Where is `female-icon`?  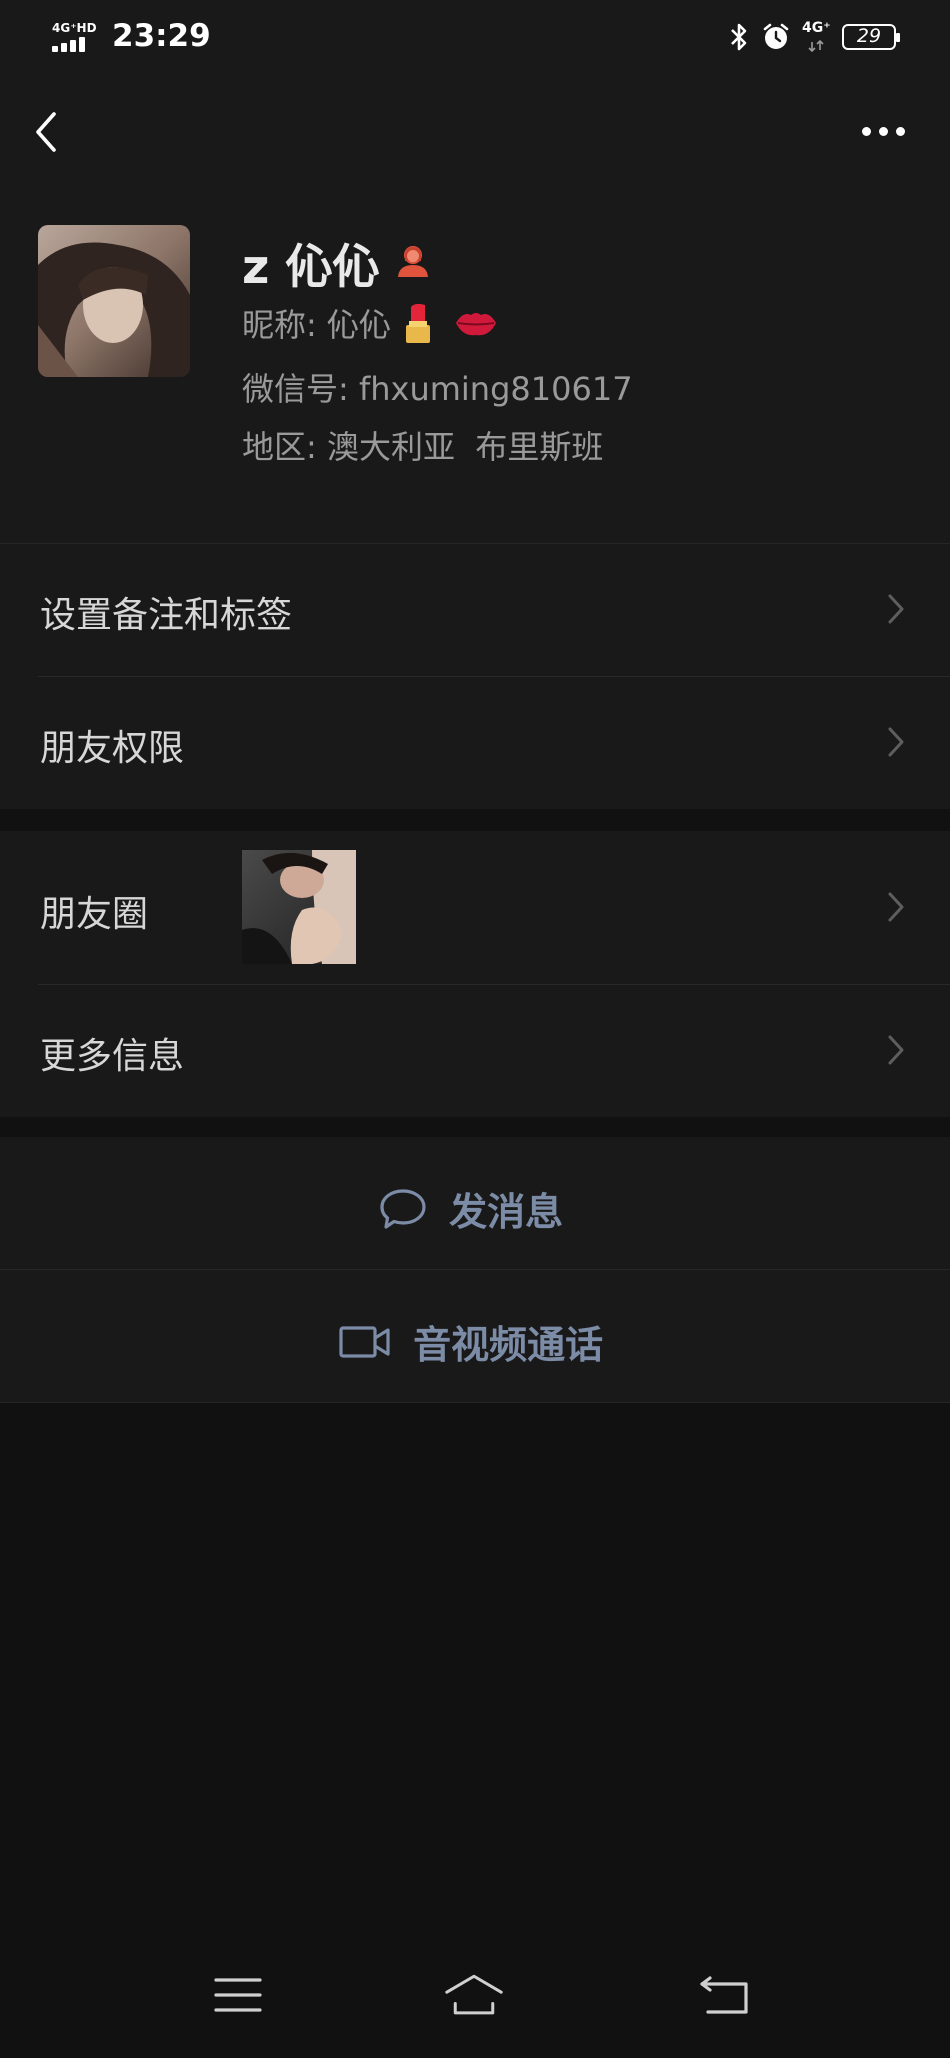
female-icon is located at coordinates (412, 261).